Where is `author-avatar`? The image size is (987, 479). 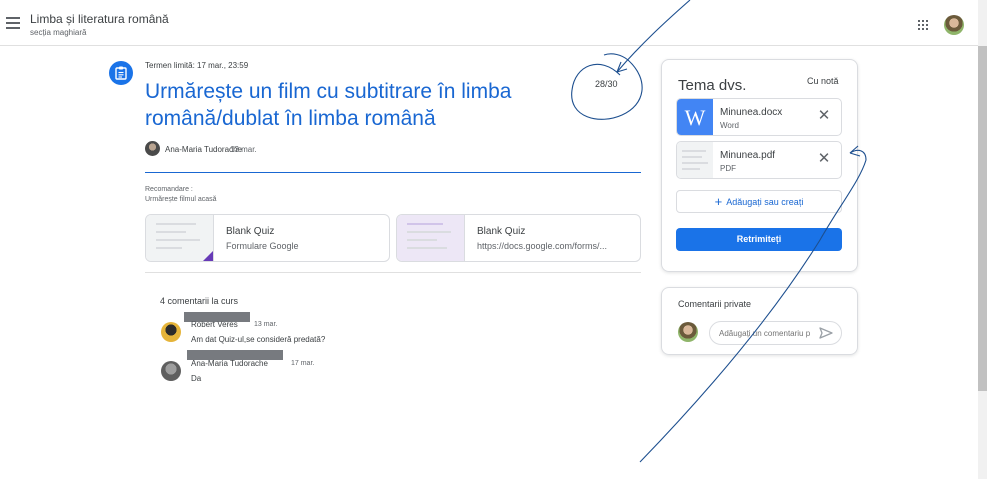
author-avatar is located at coordinates (152, 148).